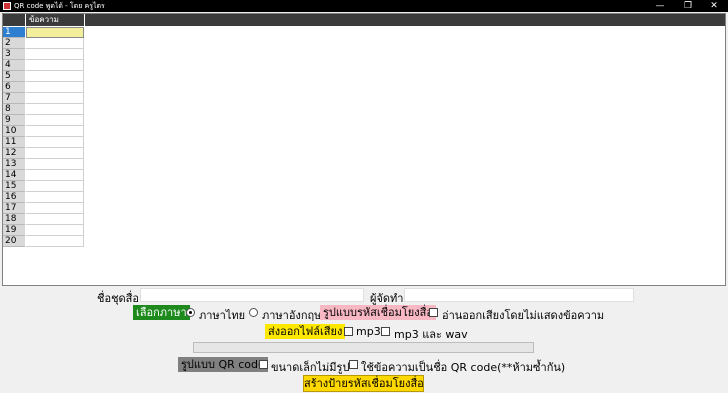 This screenshot has width=728, height=393. Describe the element at coordinates (252, 295) in the screenshot. I see `set-name-input` at that location.